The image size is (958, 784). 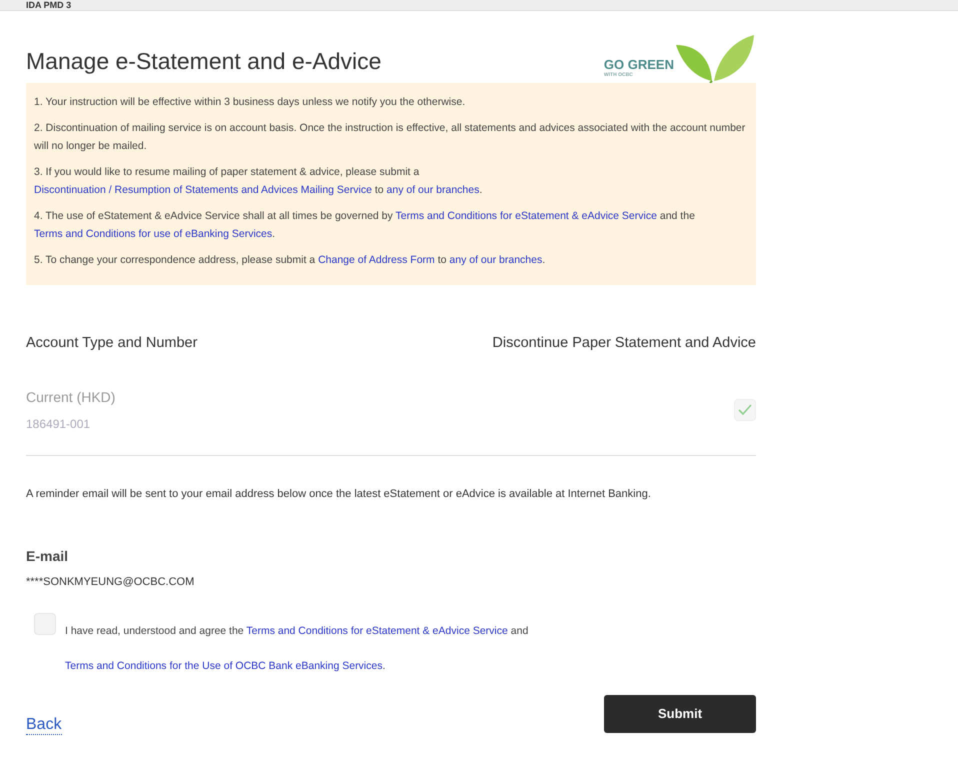 I want to click on reminder-text: A reminder email will be sent to your email address below once the latest eStatement or eAdvice is available at Internet Banking., so click(x=339, y=494).